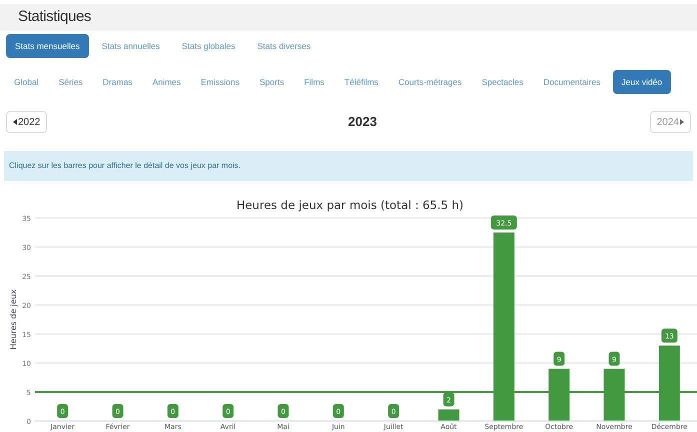  Describe the element at coordinates (361, 82) in the screenshot. I see `tab: Téléfilms` at that location.